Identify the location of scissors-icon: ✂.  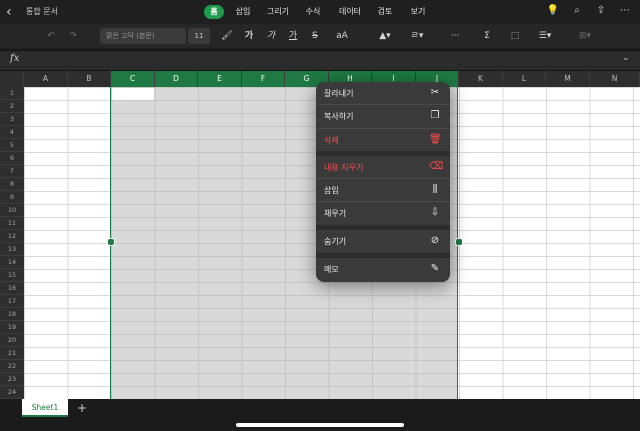
(435, 92).